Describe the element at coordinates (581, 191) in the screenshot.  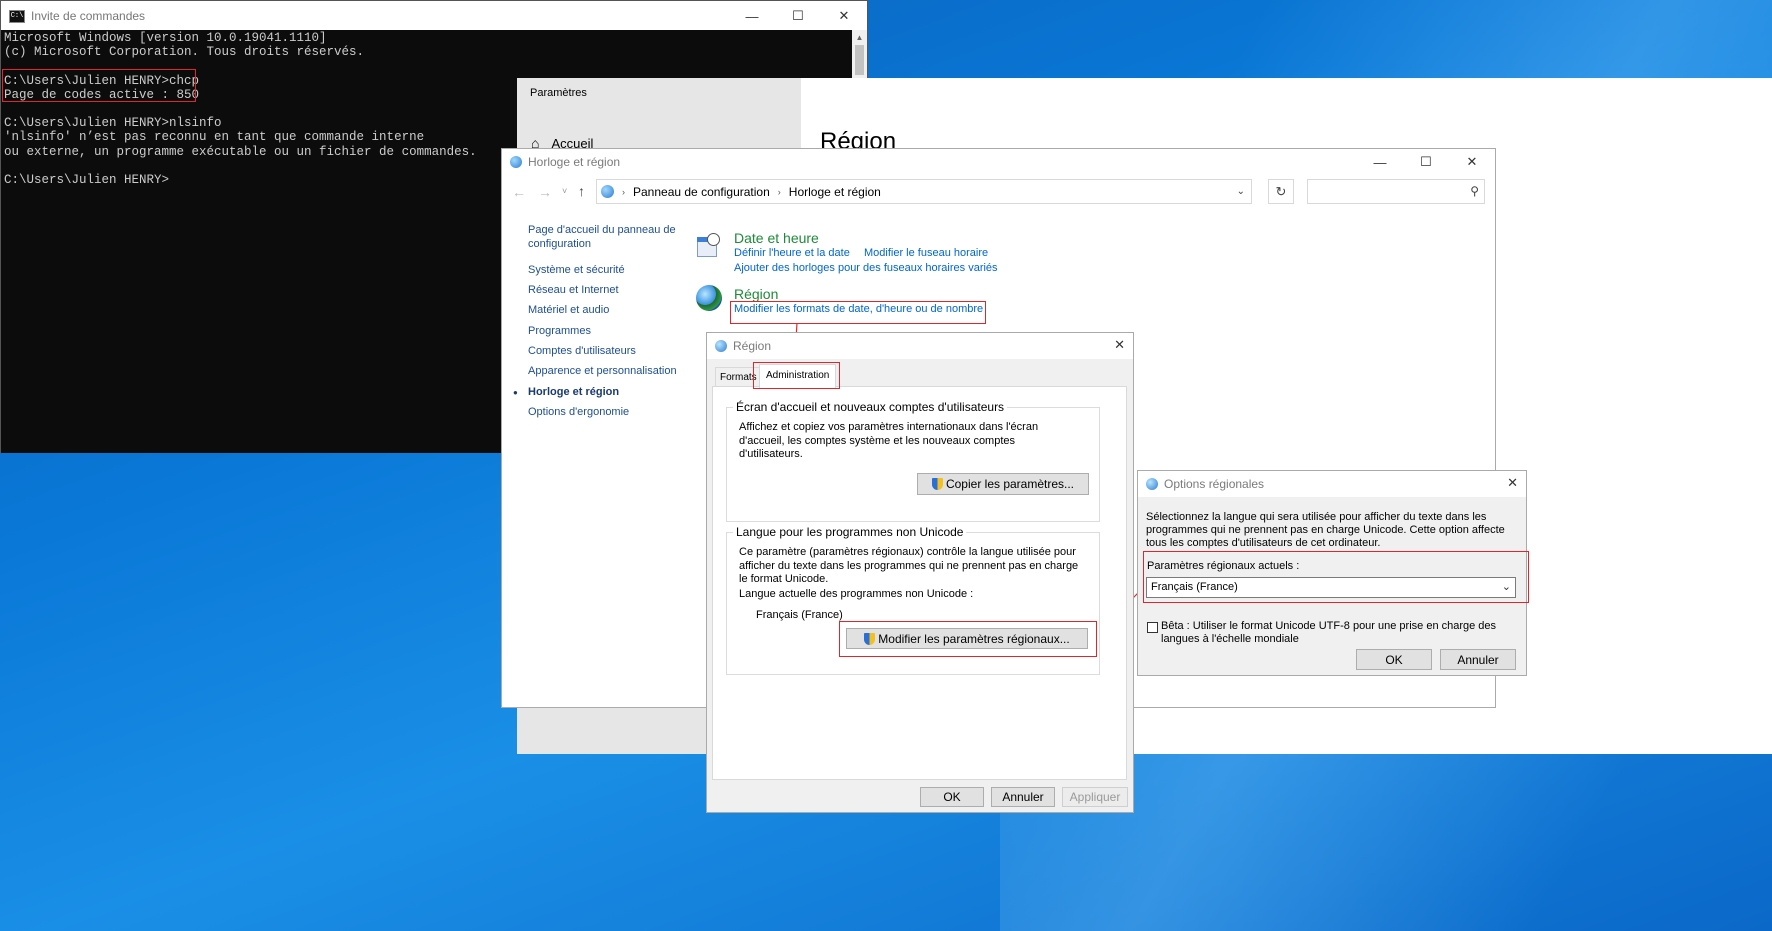
I see `up-arrow-icon: ↑` at that location.